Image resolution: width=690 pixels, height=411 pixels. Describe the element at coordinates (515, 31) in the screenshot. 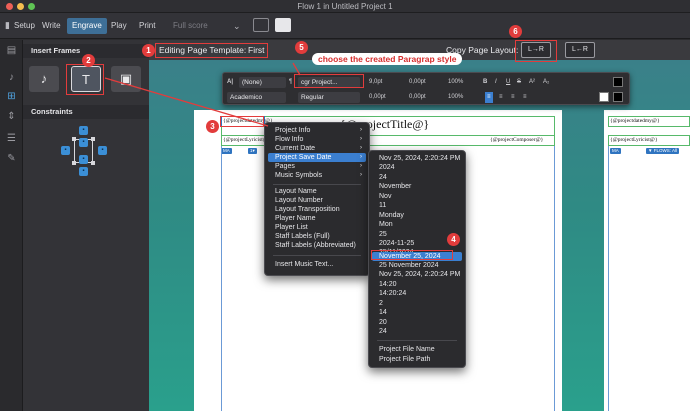

I see `annotation-badge-6: 6` at that location.